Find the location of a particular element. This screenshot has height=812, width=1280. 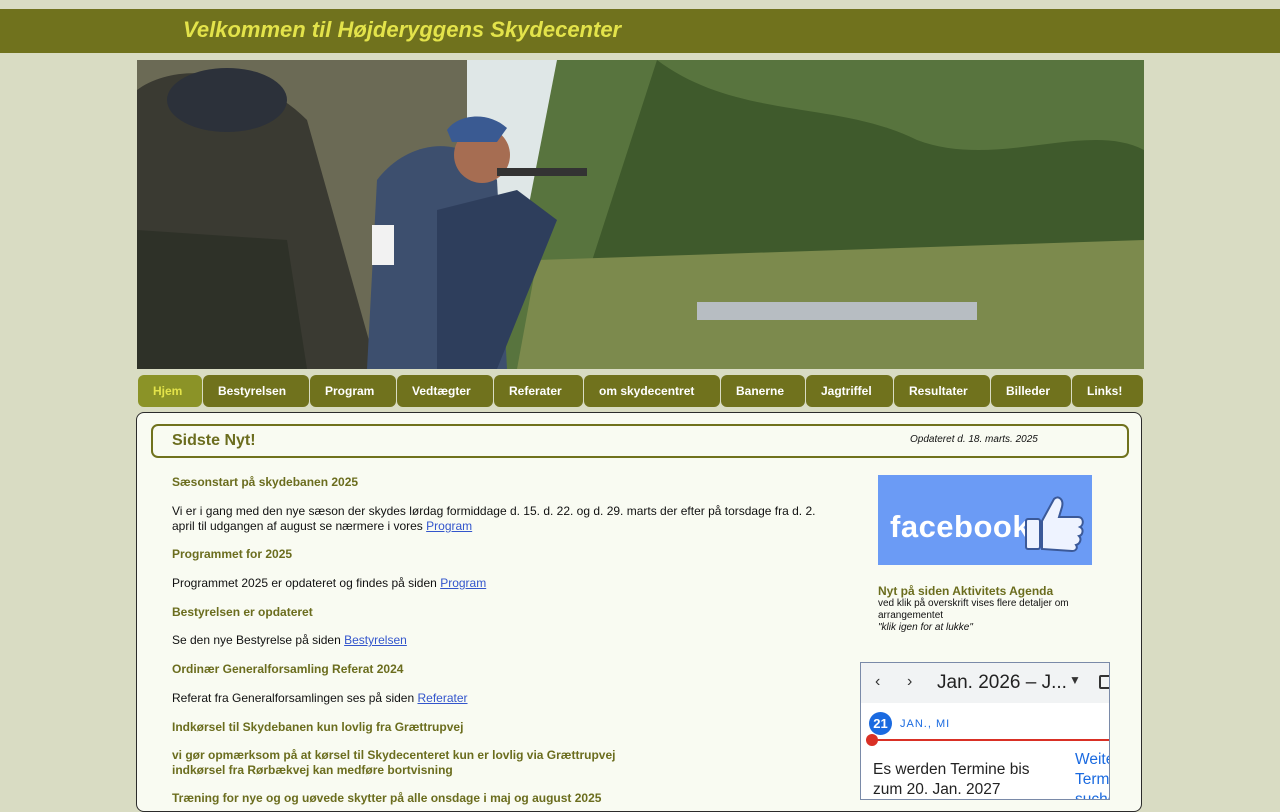

agenda-hint: "klik igen for at lukke" is located at coordinates (925, 627).